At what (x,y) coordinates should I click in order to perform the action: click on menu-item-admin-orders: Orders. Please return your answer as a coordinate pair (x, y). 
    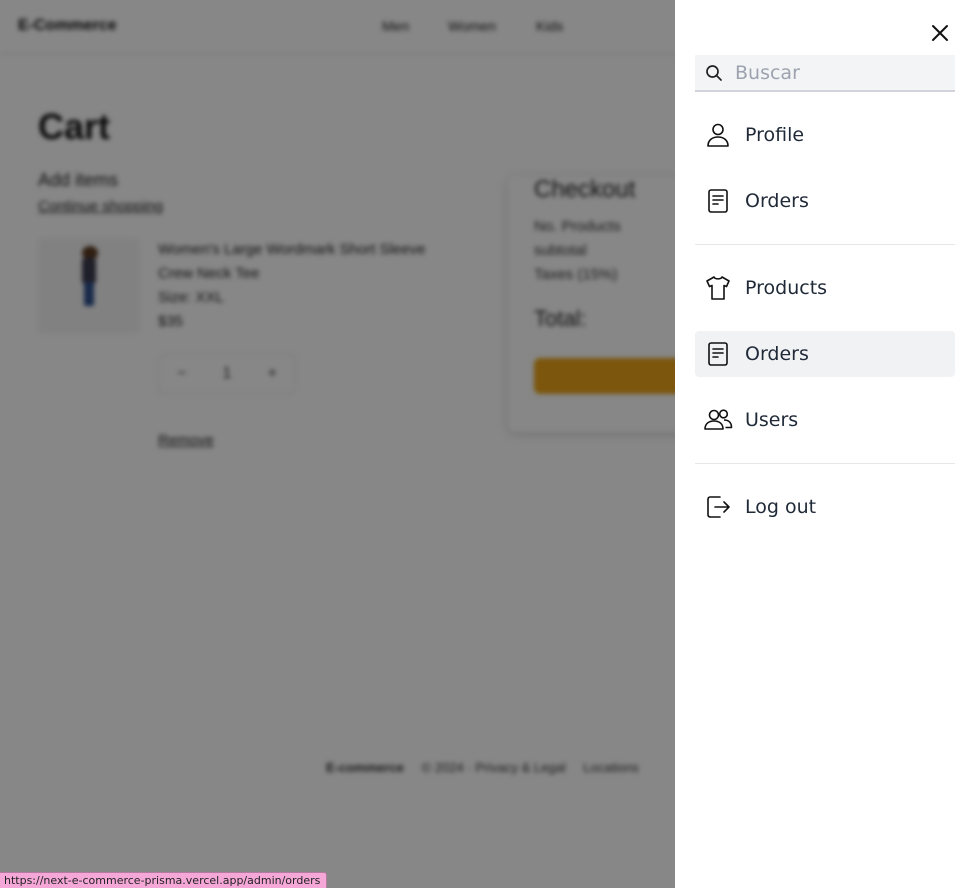
    Looking at the image, I should click on (825, 354).